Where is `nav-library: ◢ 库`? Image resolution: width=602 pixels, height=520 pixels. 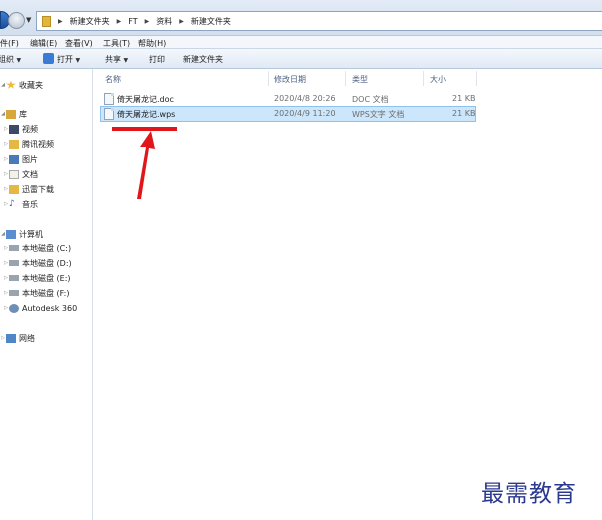
nav-library: ◢ 库 is located at coordinates (13, 114).